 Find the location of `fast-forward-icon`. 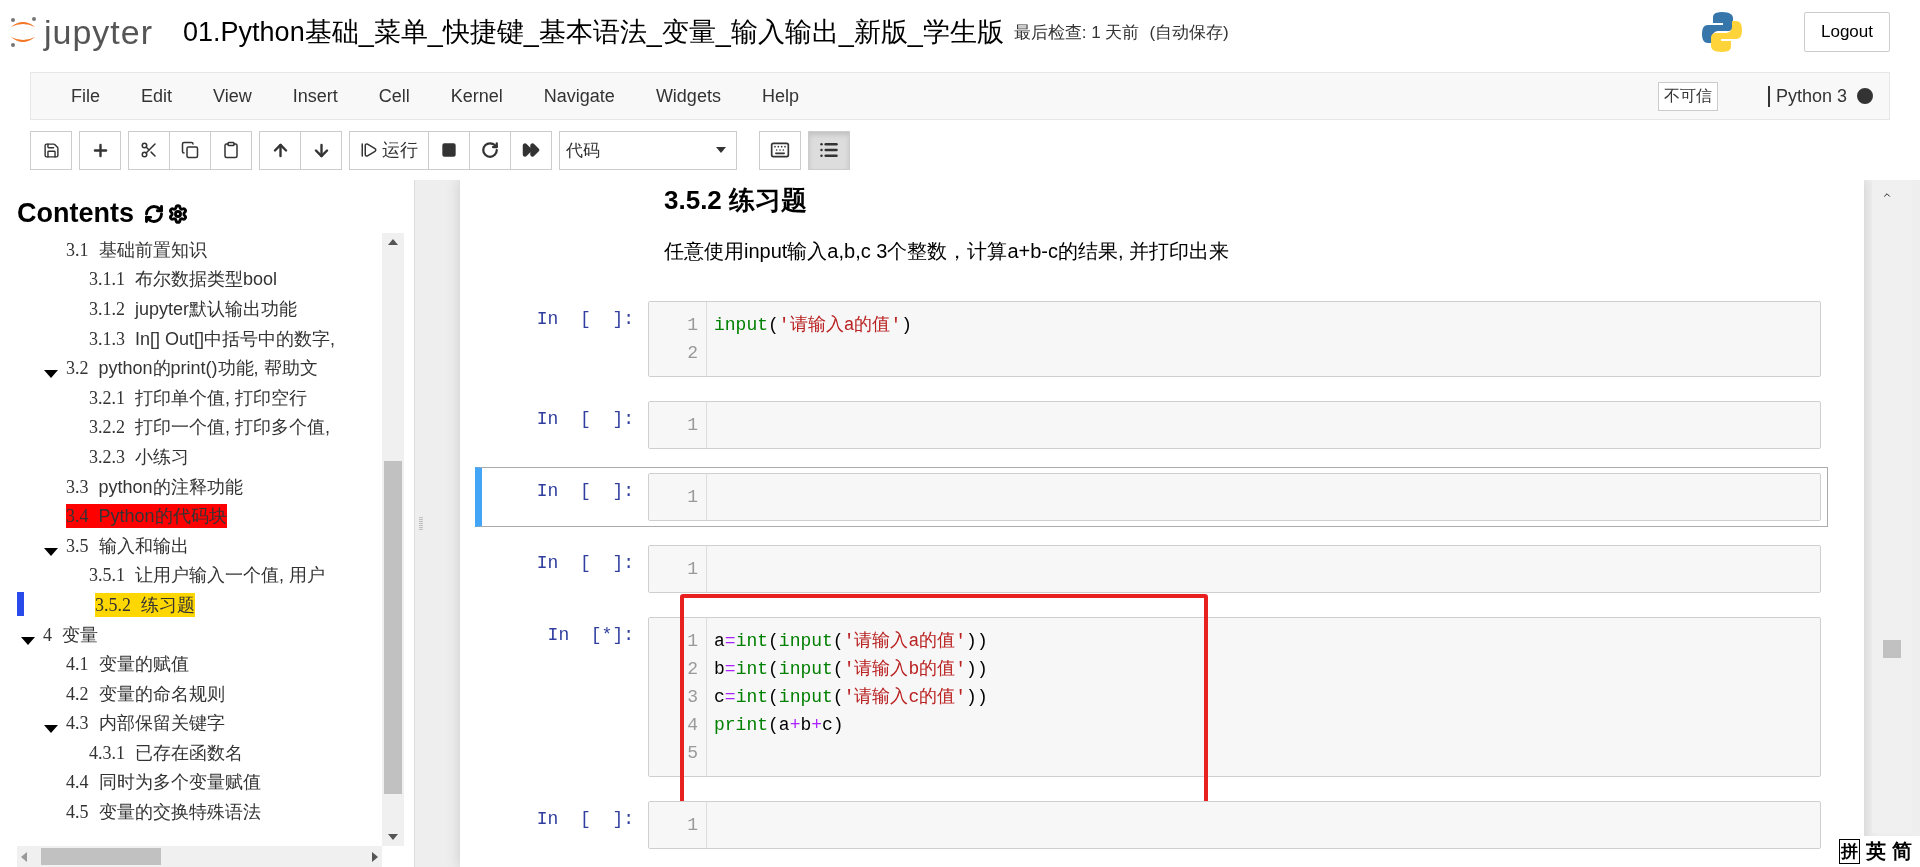

fast-forward-icon is located at coordinates (531, 150).